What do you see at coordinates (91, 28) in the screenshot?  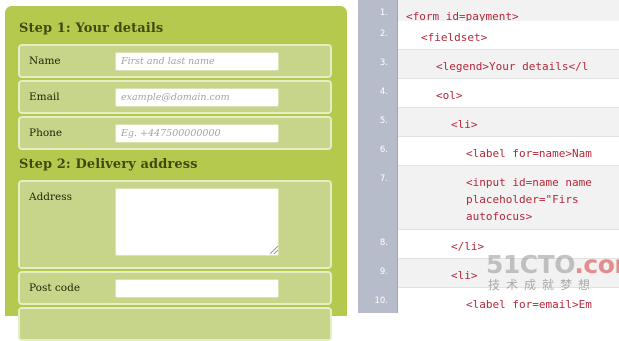 I see `step1-title: Step 1: Your details` at bounding box center [91, 28].